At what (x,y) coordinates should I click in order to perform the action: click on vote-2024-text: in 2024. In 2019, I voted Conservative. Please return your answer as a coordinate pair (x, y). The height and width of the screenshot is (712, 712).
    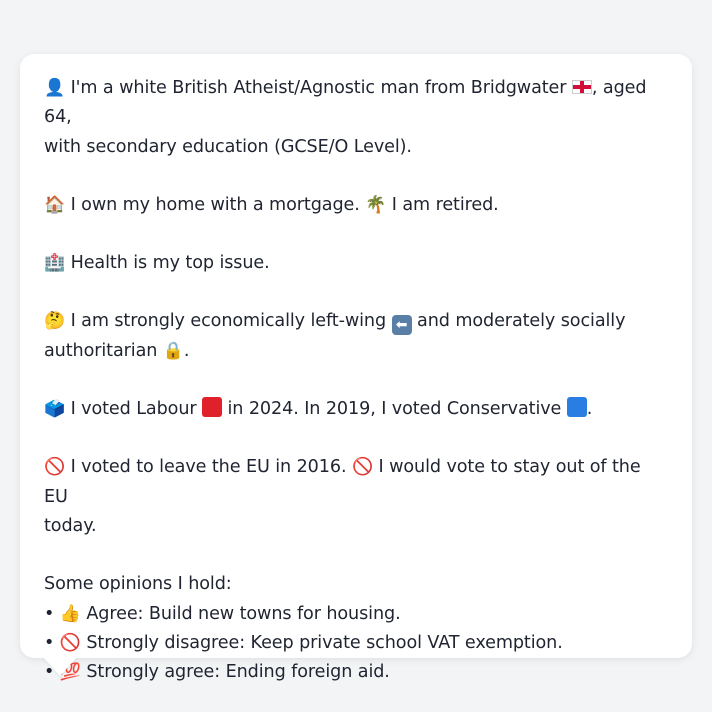
    Looking at the image, I should click on (394, 409).